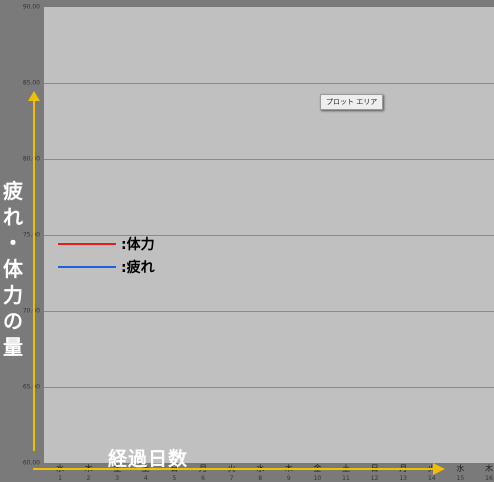 This screenshot has height=482, width=494. Describe the element at coordinates (352, 102) in the screenshot. I see `plot-area-tooltip: プロット エリア` at that location.